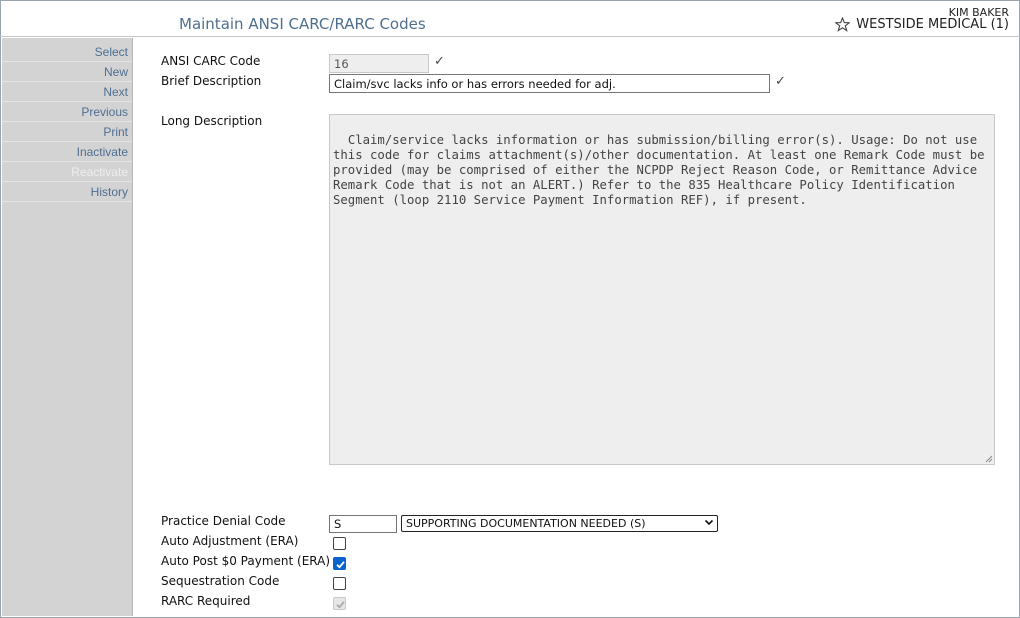 This screenshot has height=618, width=1020. What do you see at coordinates (989, 459) in the screenshot?
I see `resize-grip-icon` at bounding box center [989, 459].